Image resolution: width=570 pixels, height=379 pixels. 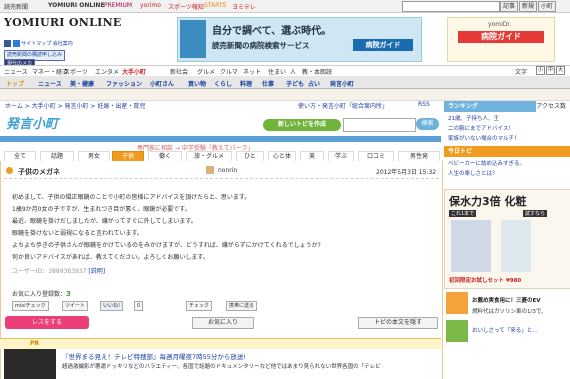 I want to click on subcategory-link: くらし, so click(x=223, y=83).